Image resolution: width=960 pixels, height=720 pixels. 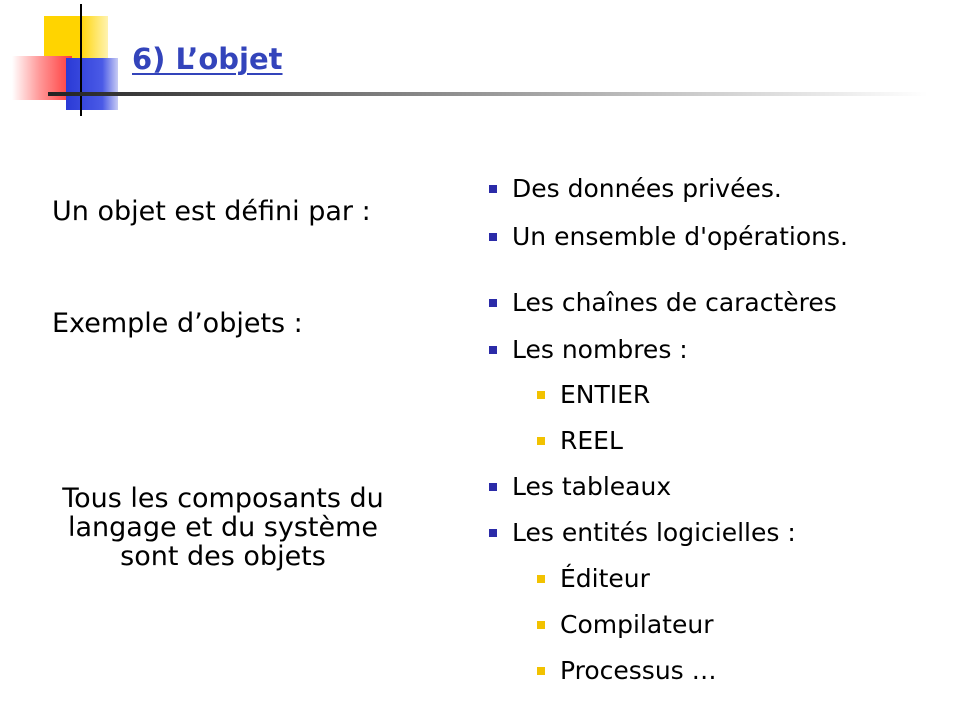 I want to click on sub-list-item: ENTIER, so click(x=594, y=395).